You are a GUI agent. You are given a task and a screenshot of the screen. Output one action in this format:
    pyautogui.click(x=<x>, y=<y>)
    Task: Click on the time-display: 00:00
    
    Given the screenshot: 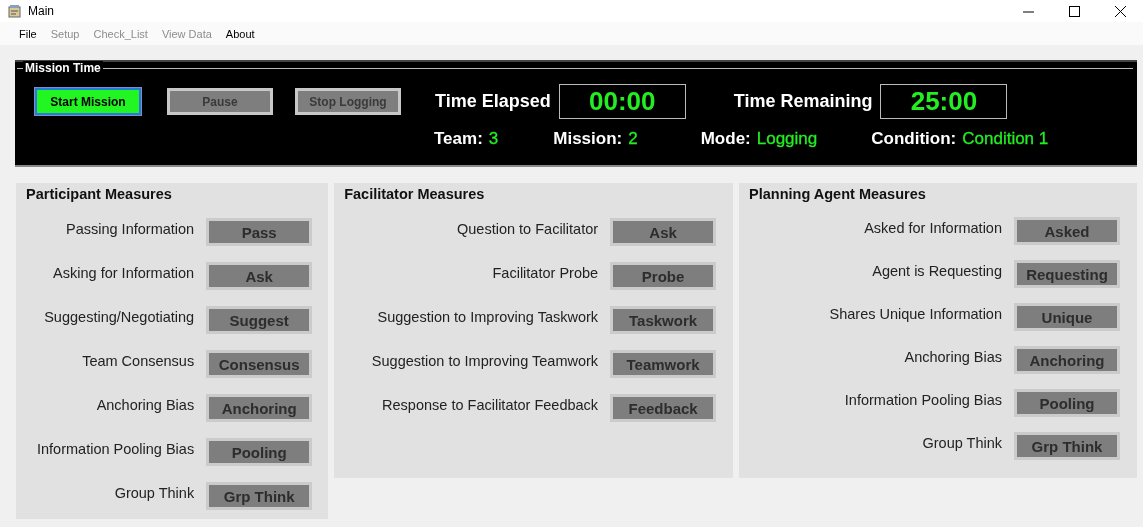 What is the action you would take?
    pyautogui.click(x=622, y=101)
    